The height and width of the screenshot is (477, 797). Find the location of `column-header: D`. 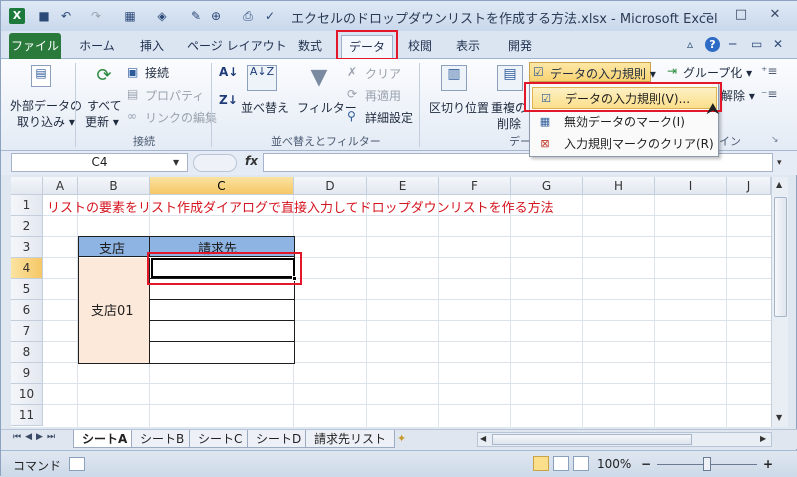

column-header: D is located at coordinates (330, 186).